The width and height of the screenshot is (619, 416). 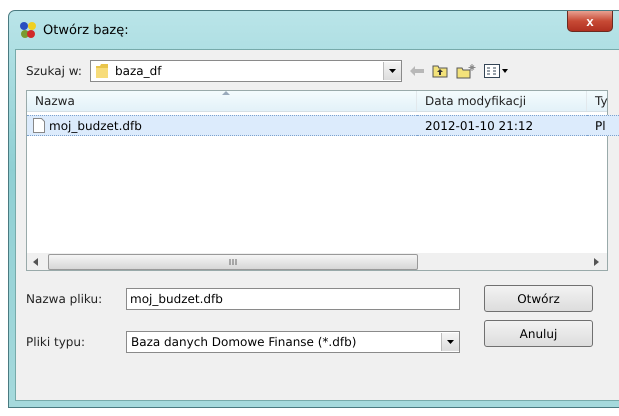 What do you see at coordinates (293, 299) in the screenshot?
I see `file-name-field: moj_budzet.dfb` at bounding box center [293, 299].